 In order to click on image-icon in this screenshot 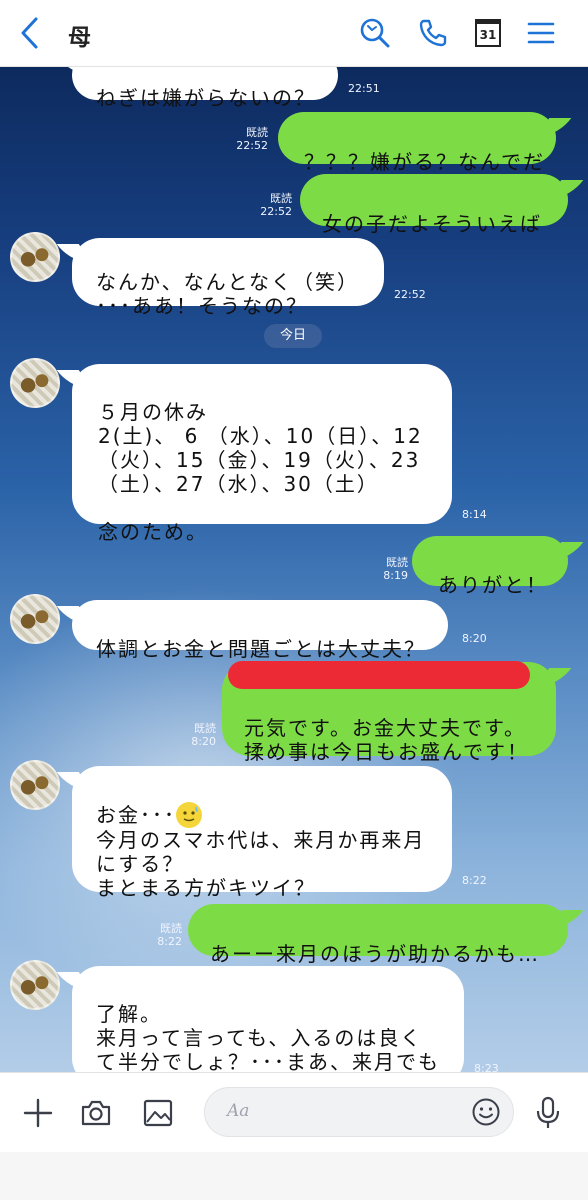, I will do `click(158, 1113)`.